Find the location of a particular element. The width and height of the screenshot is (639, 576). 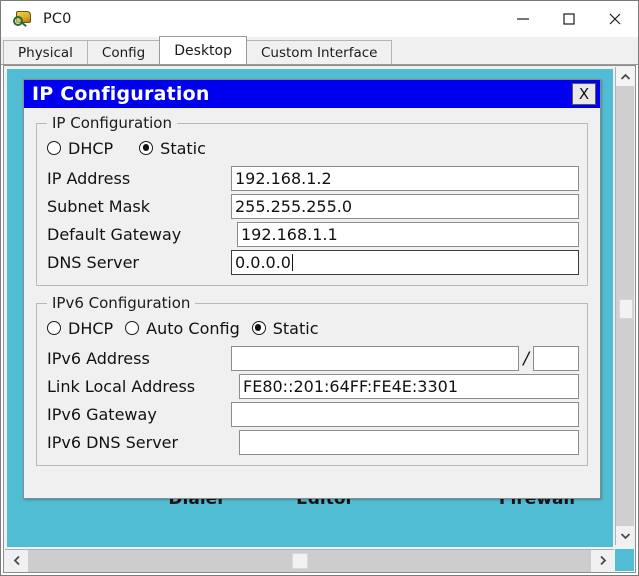

horizontal-scrollbar-thumb is located at coordinates (300, 560).